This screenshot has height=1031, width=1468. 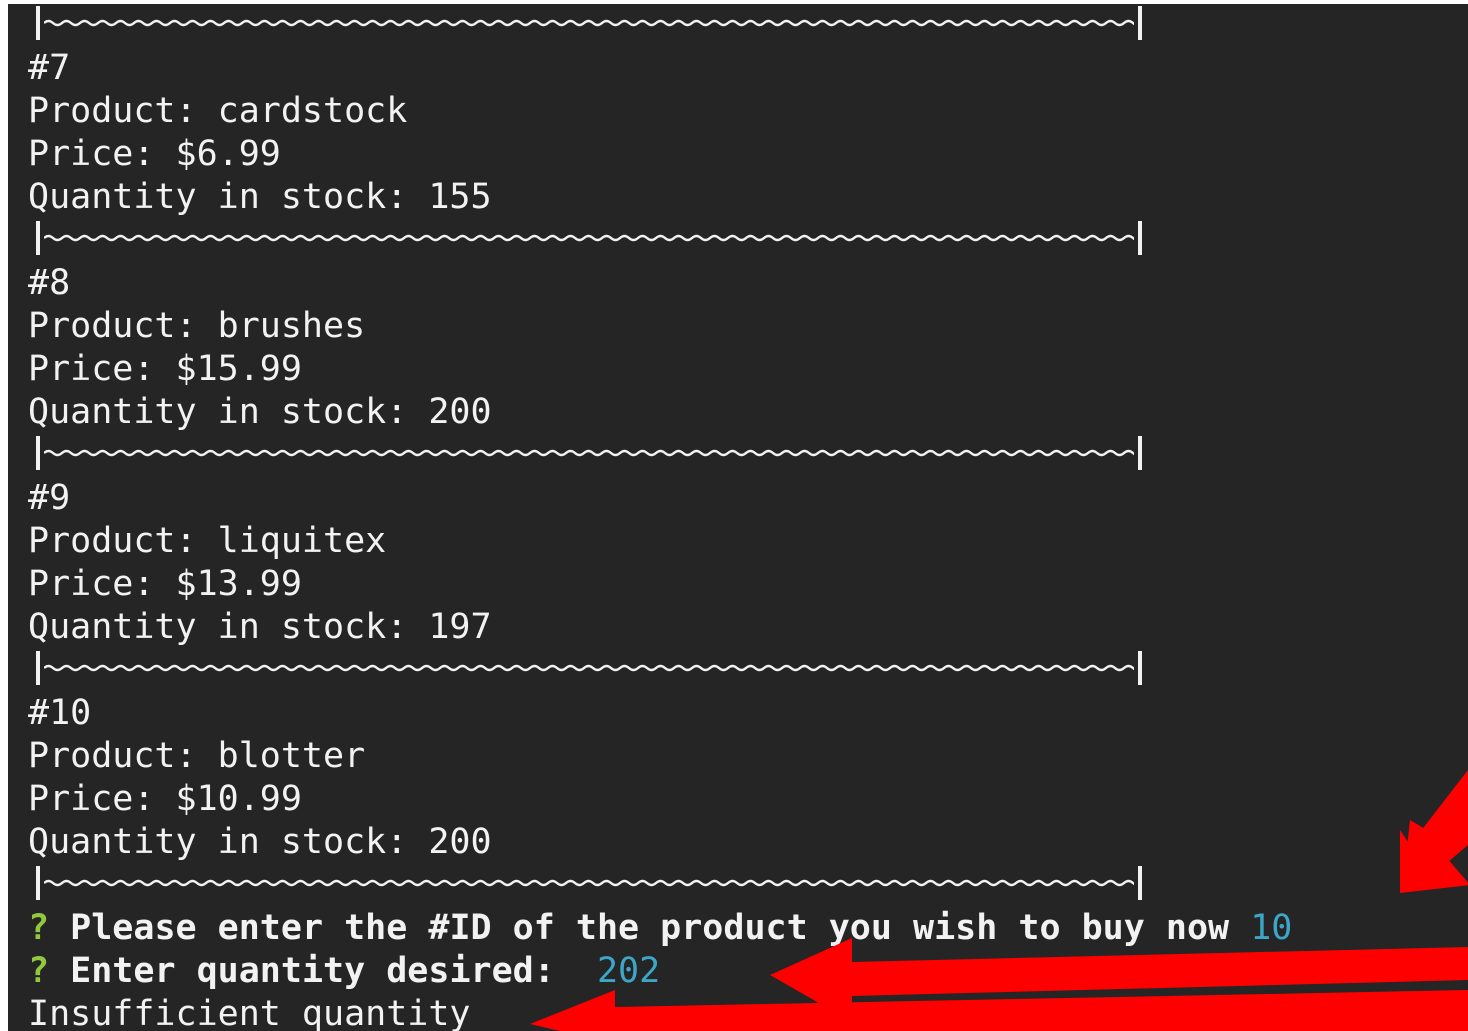 I want to click on product-price: Price: $6.99, so click(x=154, y=154).